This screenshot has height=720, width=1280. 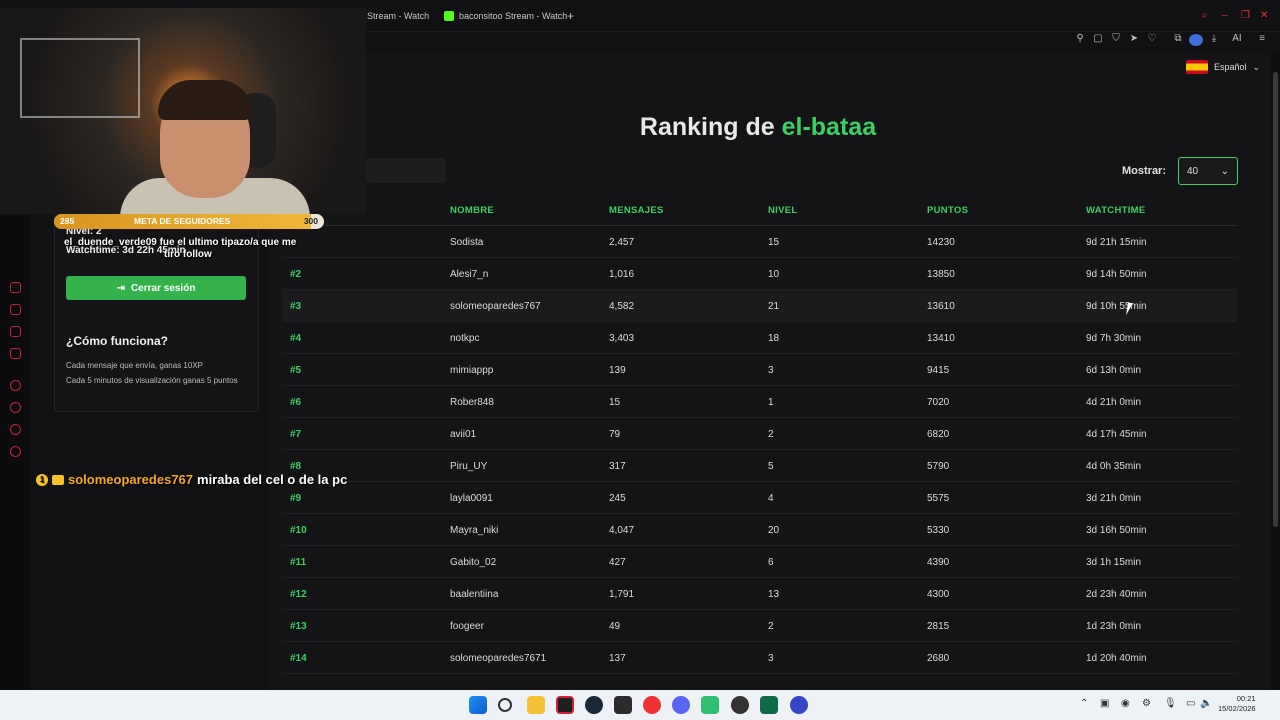 What do you see at coordinates (469, 274) in the screenshot?
I see `name-cell: Alesi7_n` at bounding box center [469, 274].